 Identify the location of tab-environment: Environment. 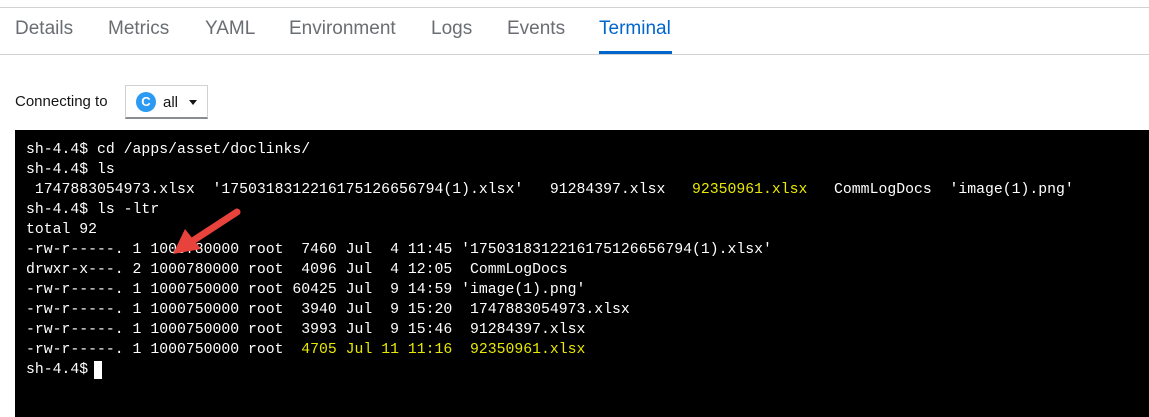
(342, 29).